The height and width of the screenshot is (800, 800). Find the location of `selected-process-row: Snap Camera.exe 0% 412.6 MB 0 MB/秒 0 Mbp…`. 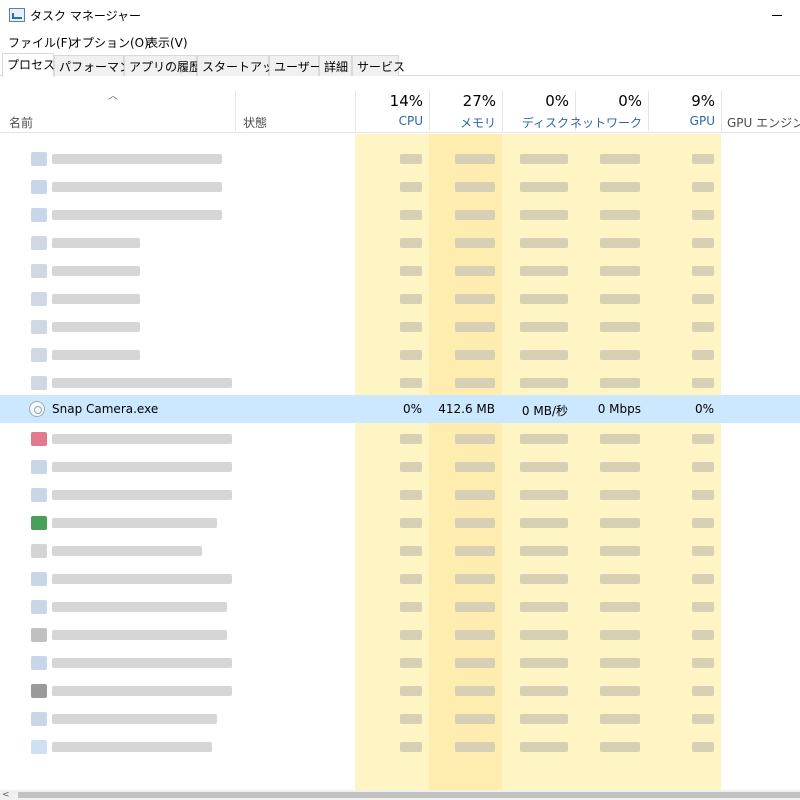

selected-process-row: Snap Camera.exe 0% 412.6 MB 0 MB/秒 0 Mbp… is located at coordinates (400, 409).